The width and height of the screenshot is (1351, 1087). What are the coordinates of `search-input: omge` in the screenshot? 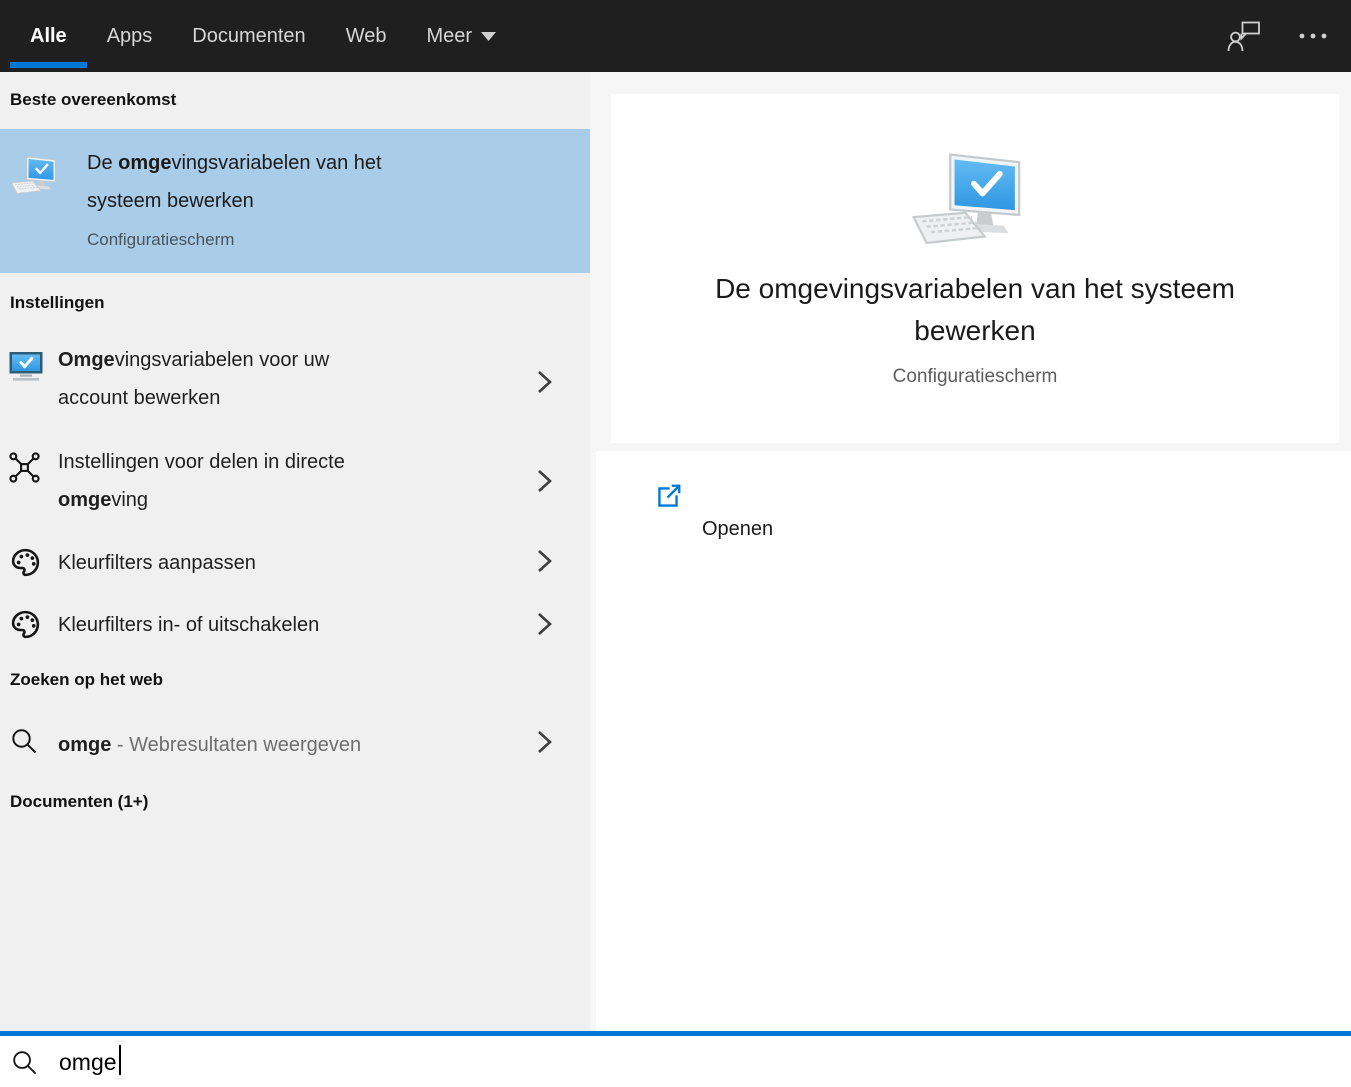 It's located at (90, 1061).